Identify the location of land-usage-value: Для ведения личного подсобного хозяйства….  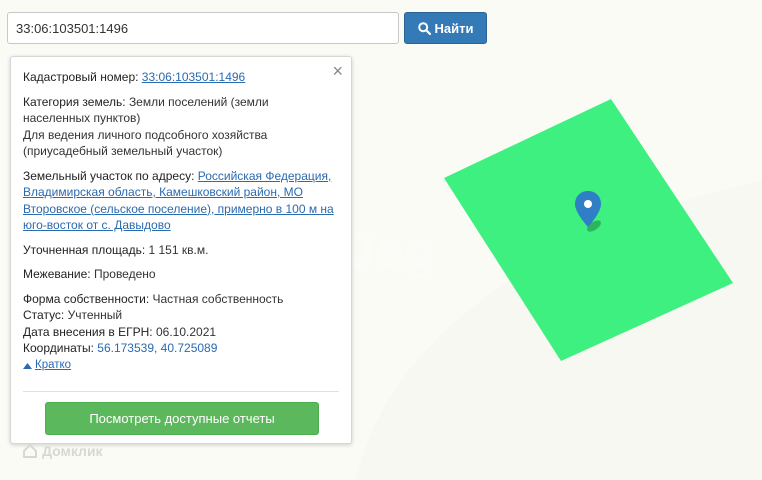
(145, 143).